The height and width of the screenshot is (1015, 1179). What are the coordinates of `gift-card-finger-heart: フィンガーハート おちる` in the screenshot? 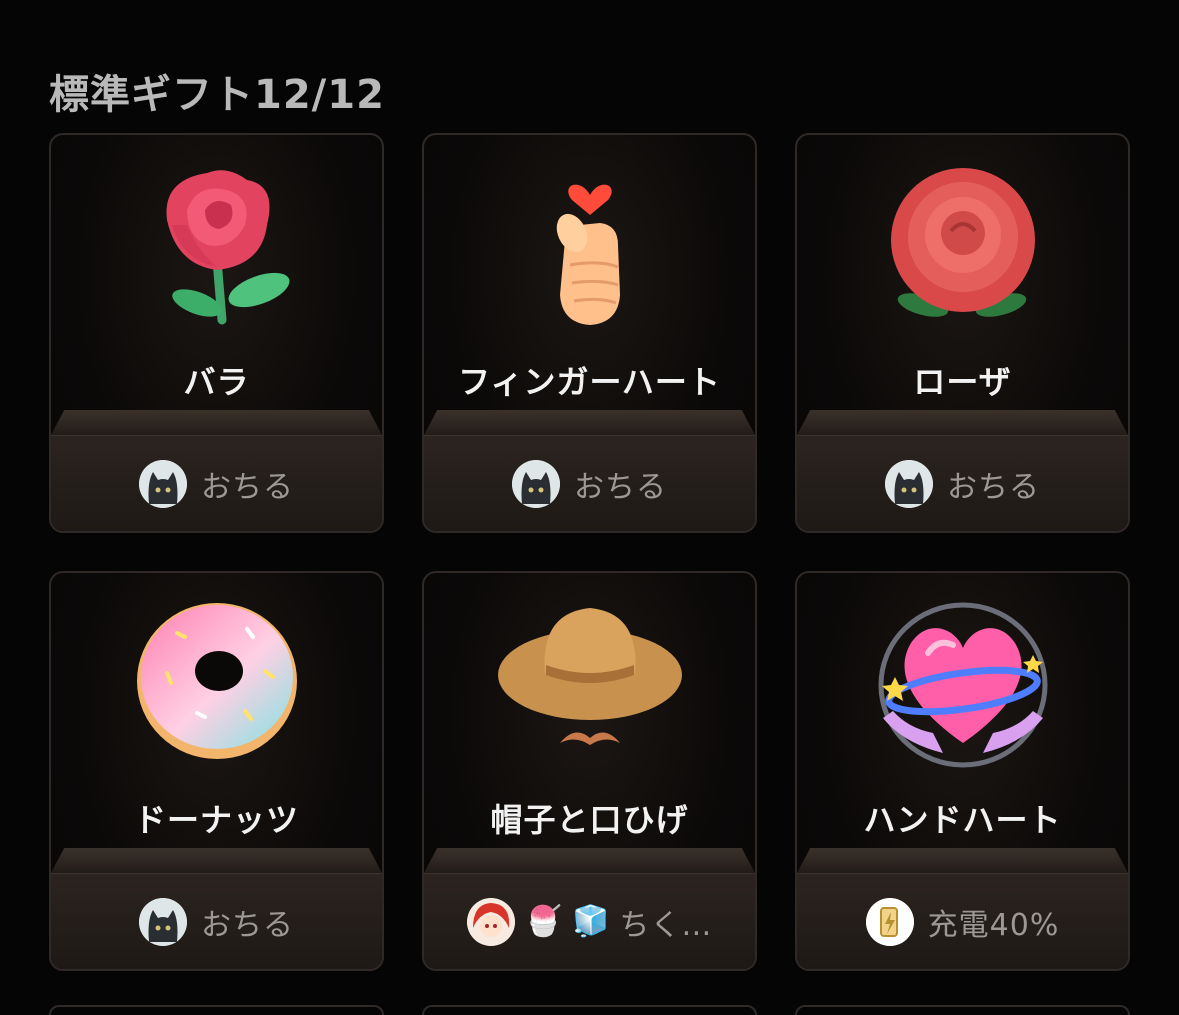 It's located at (589, 333).